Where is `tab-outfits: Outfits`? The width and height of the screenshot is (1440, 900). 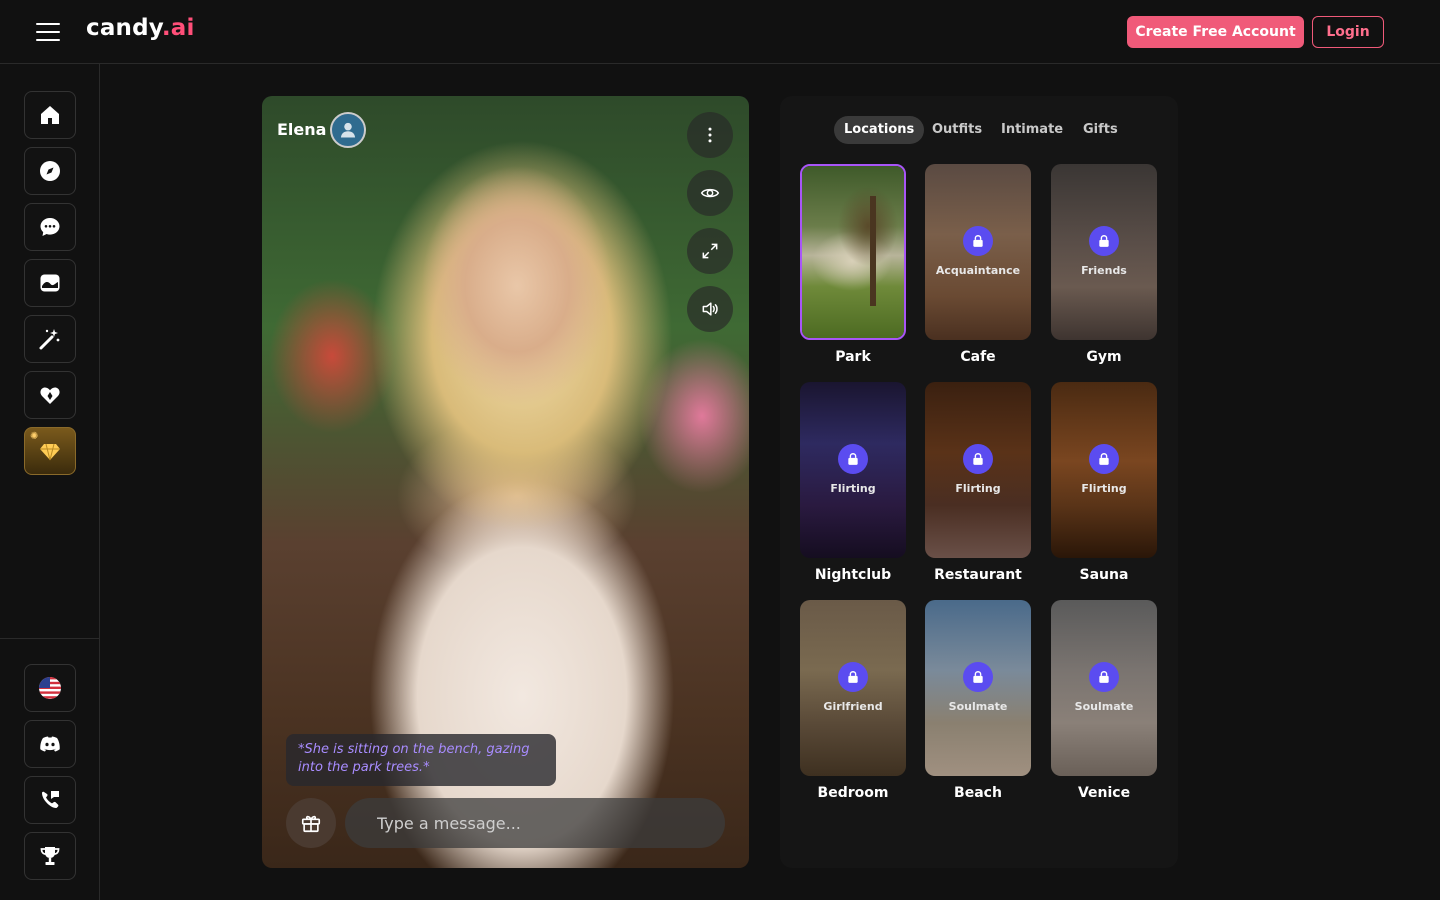 tab-outfits: Outfits is located at coordinates (957, 130).